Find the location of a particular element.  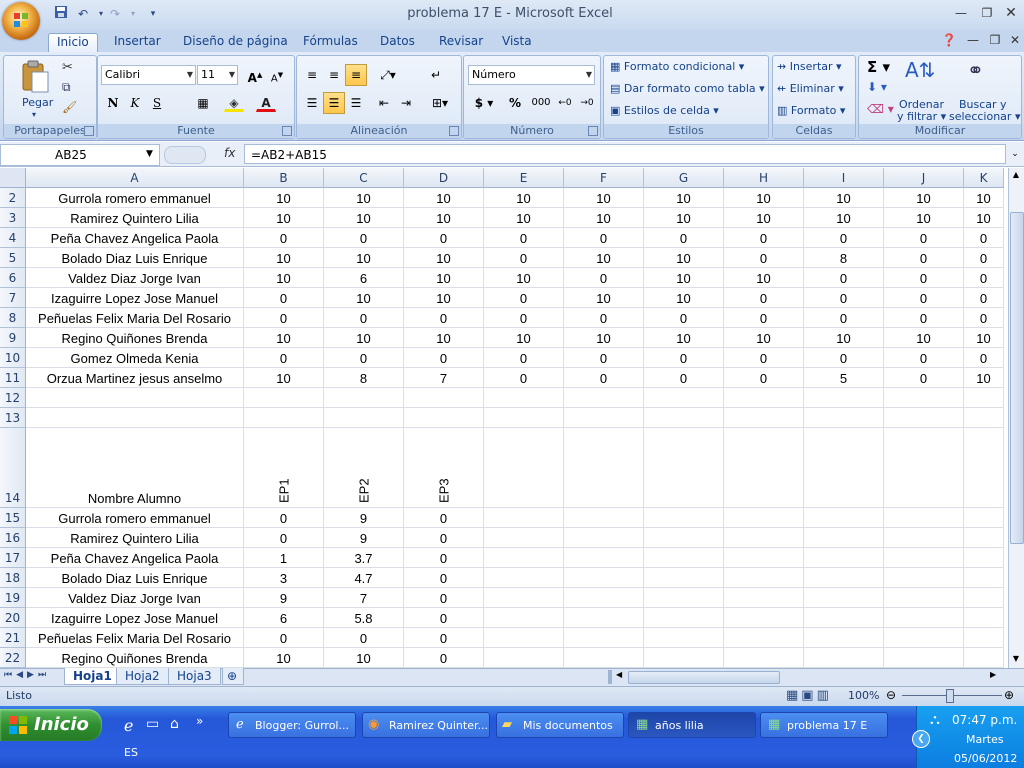

cell-h8: 0 is located at coordinates (764, 318).